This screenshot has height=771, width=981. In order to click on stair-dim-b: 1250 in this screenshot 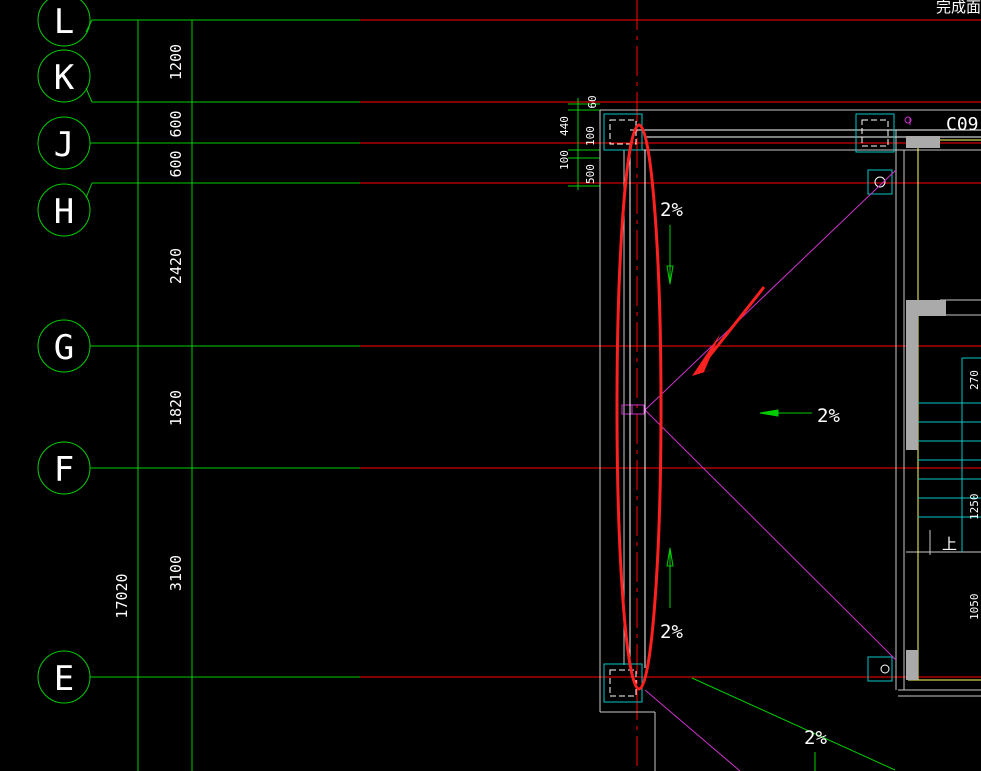, I will do `click(974, 507)`.